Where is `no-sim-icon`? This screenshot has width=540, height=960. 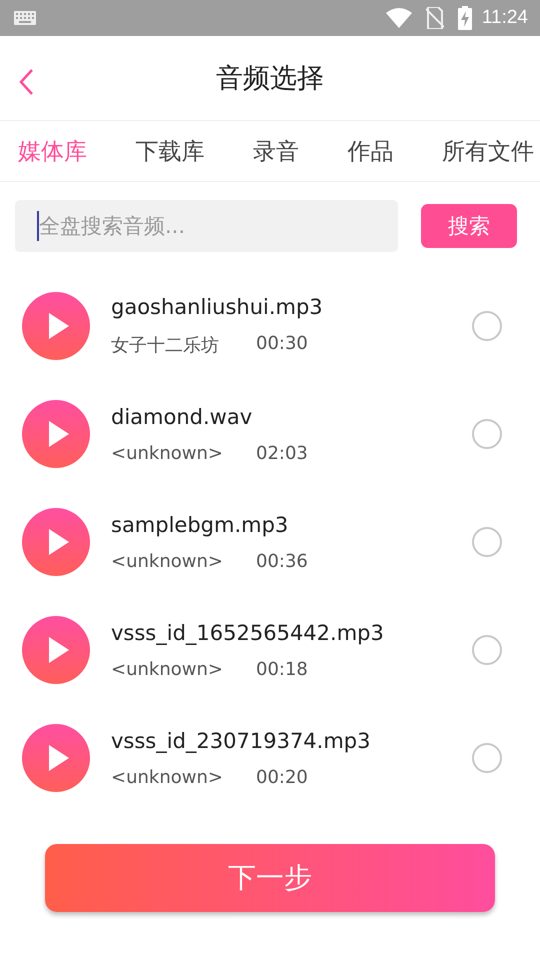
no-sim-icon is located at coordinates (435, 18).